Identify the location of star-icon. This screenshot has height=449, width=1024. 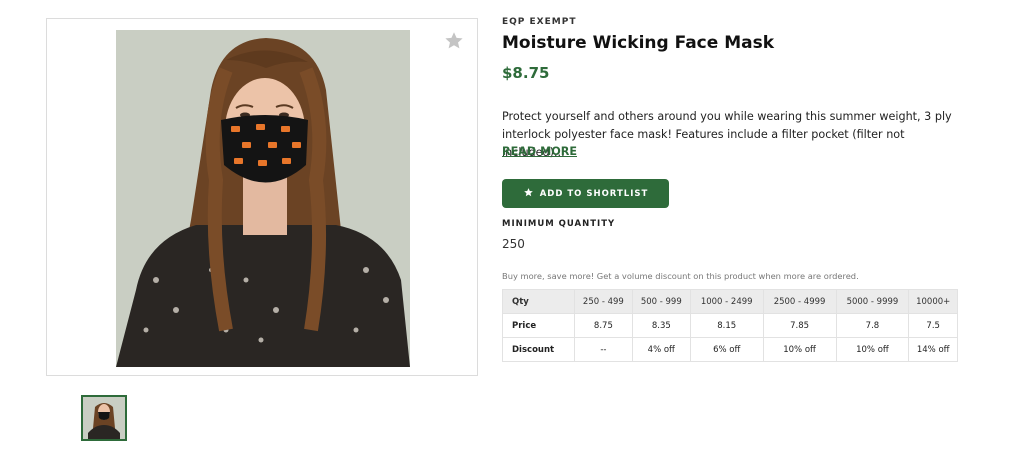
(528, 194).